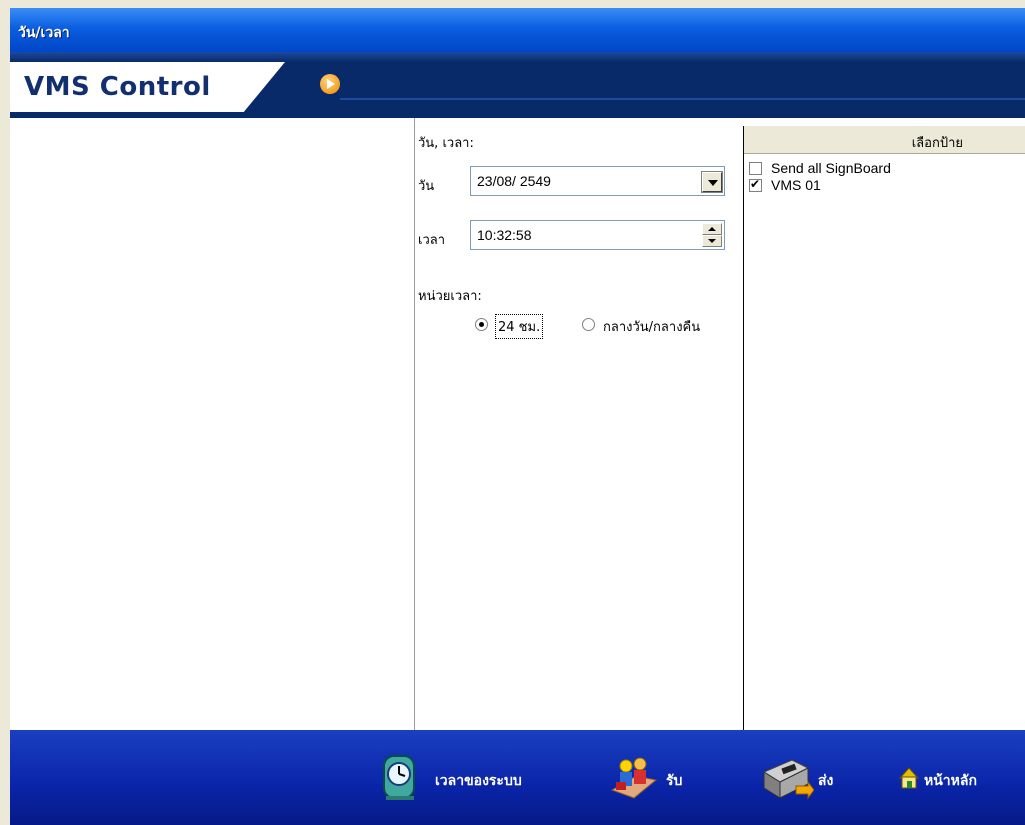 The height and width of the screenshot is (825, 1025). What do you see at coordinates (755, 168) in the screenshot?
I see `checkbox-send-all` at bounding box center [755, 168].